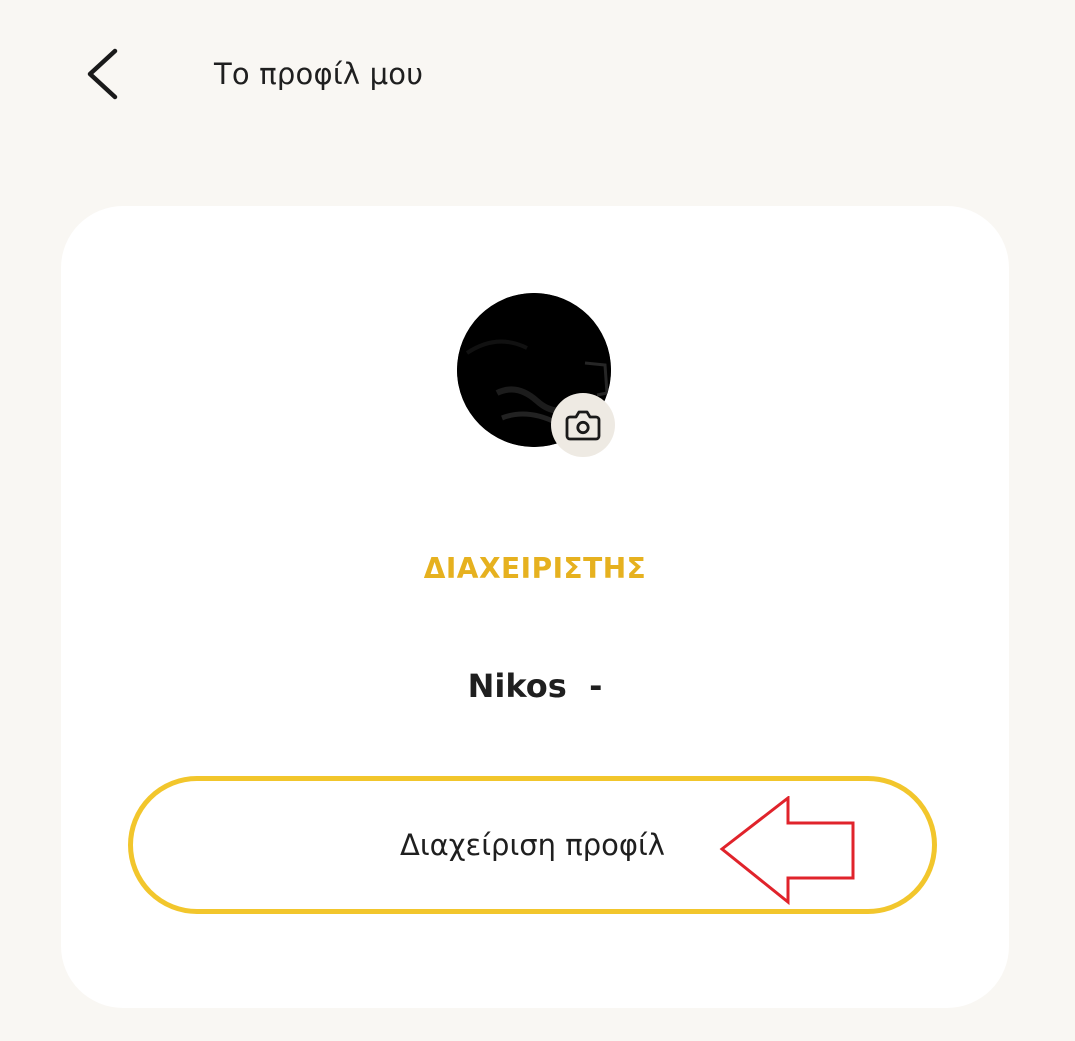 The width and height of the screenshot is (1075, 1041). What do you see at coordinates (532, 845) in the screenshot?
I see `manage-profile-label: Διαχείριση προφίλ` at bounding box center [532, 845].